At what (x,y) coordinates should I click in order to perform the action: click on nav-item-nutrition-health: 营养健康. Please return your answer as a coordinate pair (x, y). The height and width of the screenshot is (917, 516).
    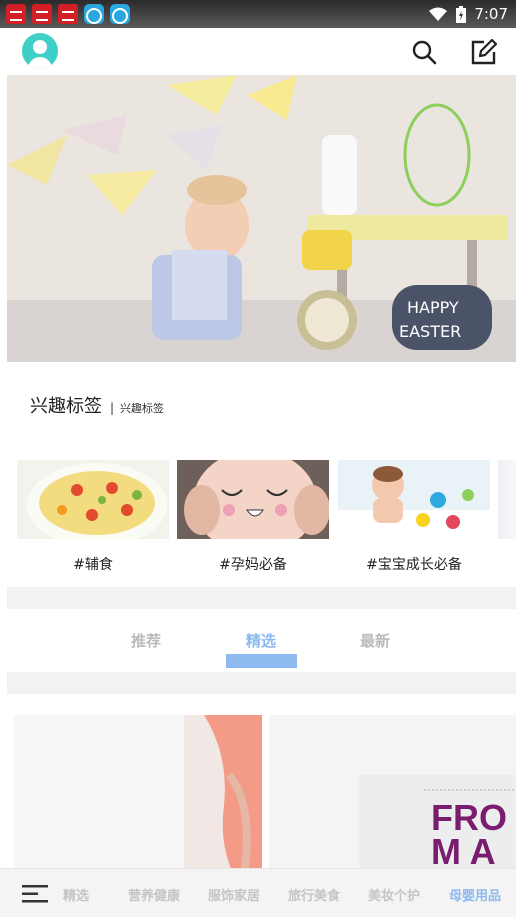
    Looking at the image, I should click on (154, 894).